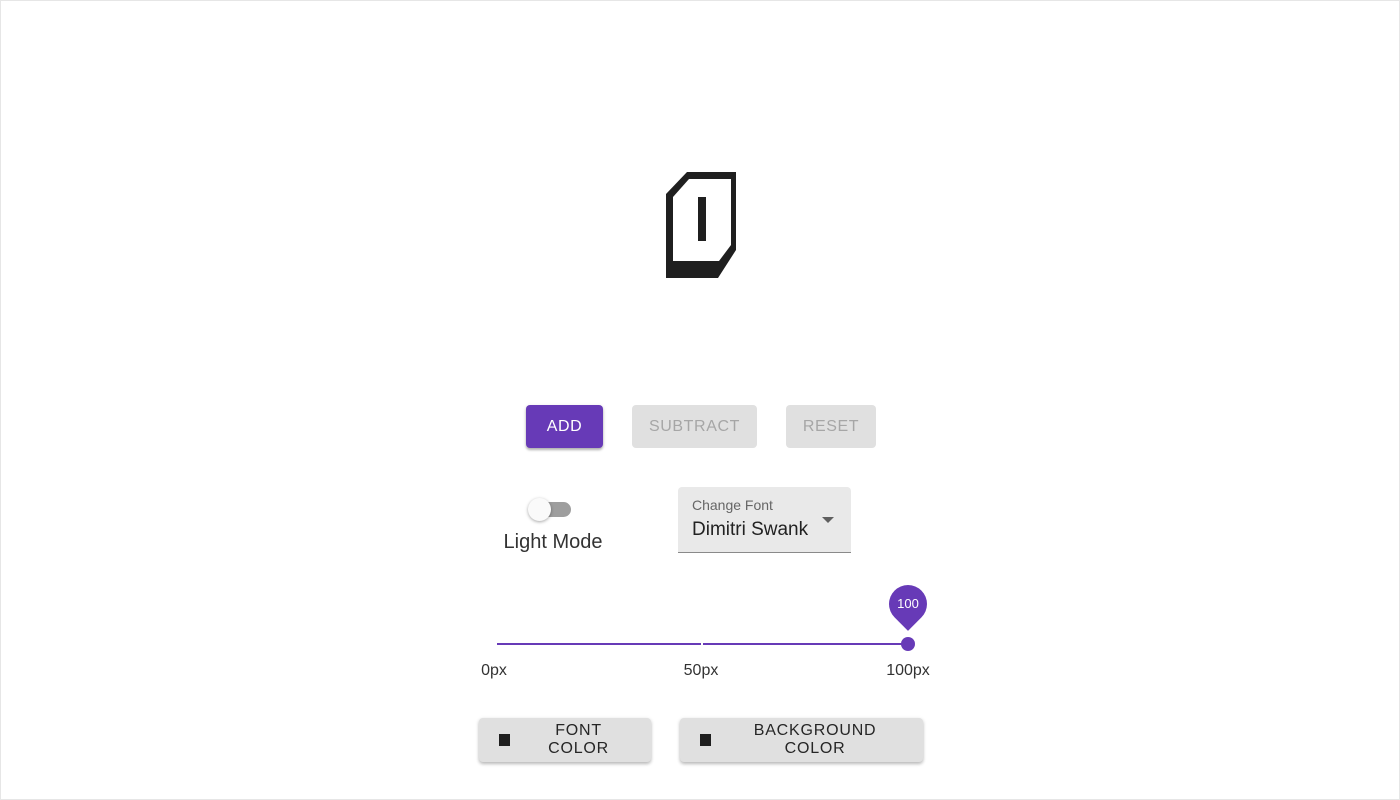 This screenshot has height=800, width=1400. Describe the element at coordinates (505, 740) in the screenshot. I see `font-color-swatch-icon` at that location.